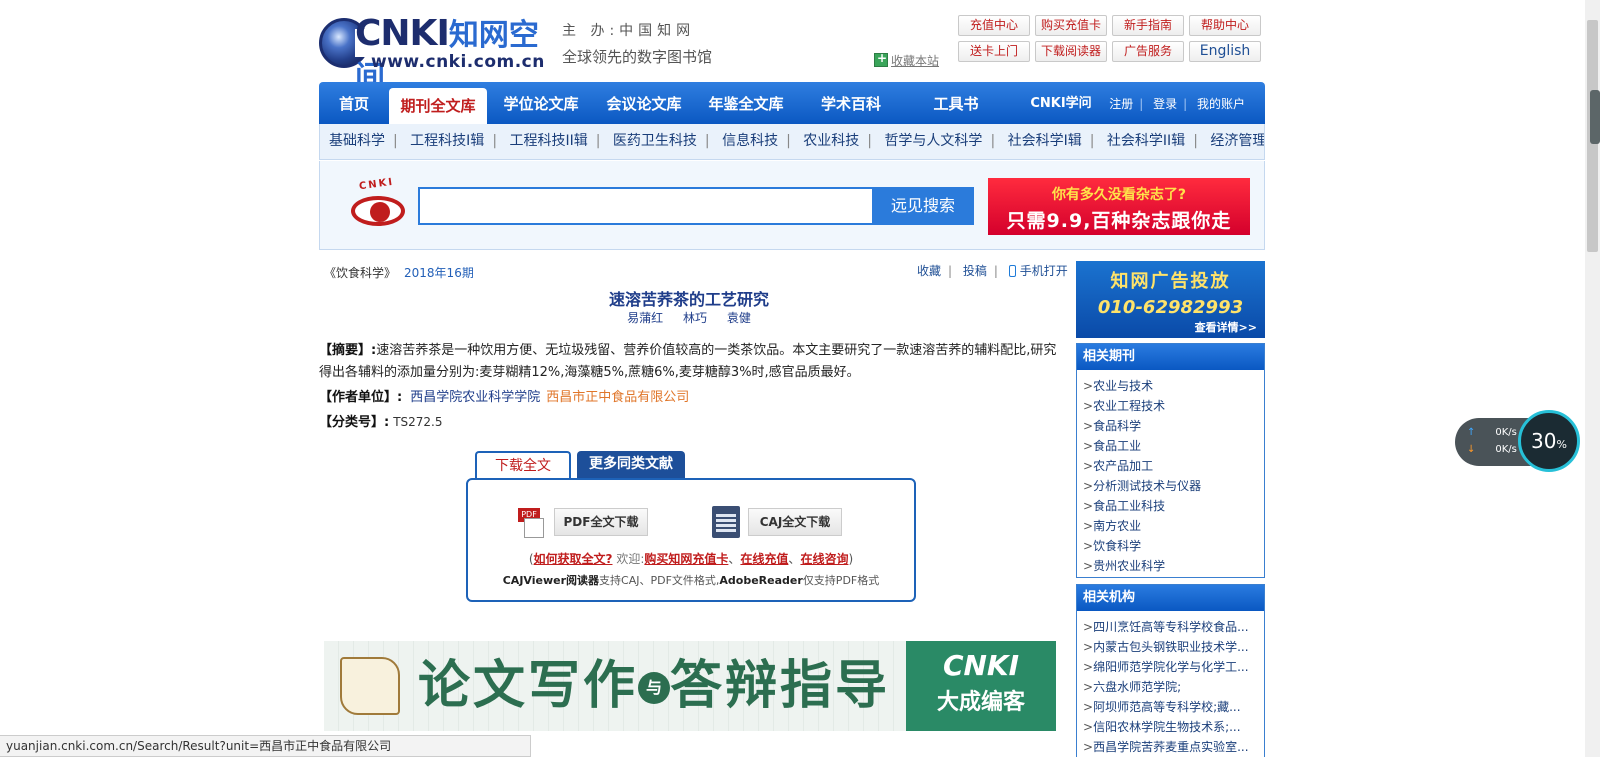  Describe the element at coordinates (1012, 271) in the screenshot. I see `phone-icon` at that location.